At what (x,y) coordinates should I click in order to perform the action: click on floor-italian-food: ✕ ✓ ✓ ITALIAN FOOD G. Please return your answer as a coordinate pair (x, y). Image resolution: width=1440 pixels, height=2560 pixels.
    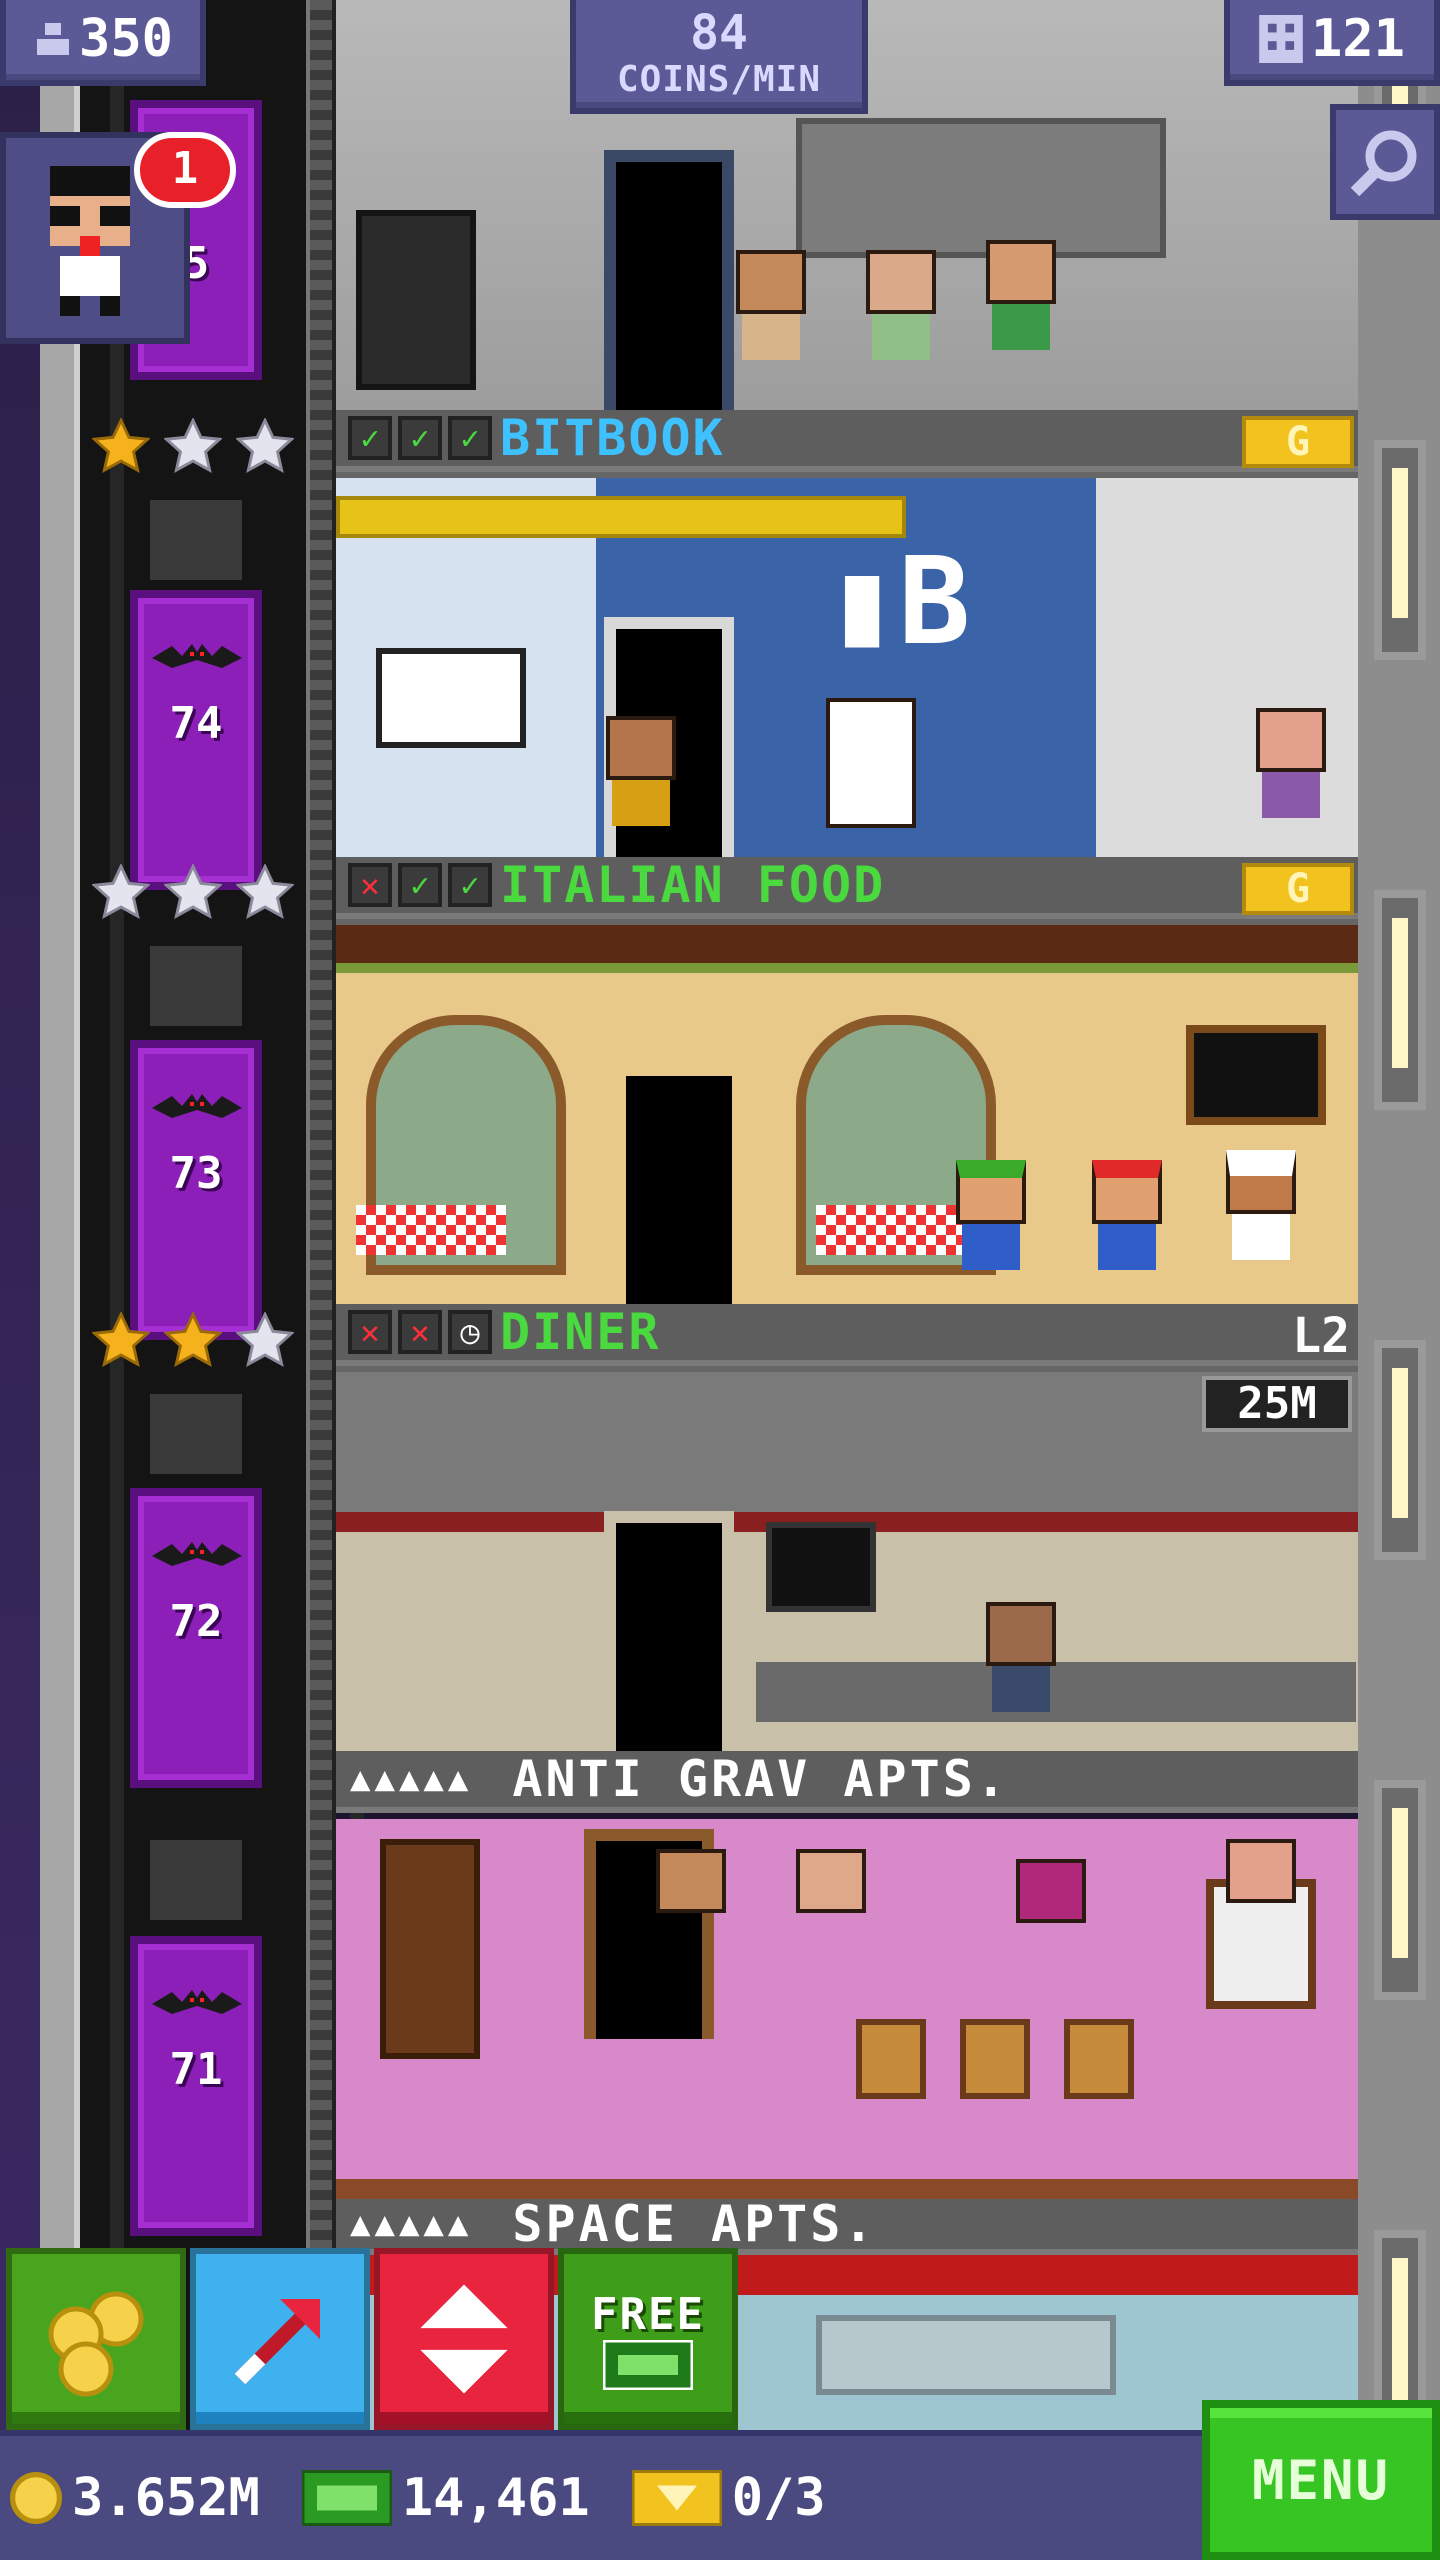
    Looking at the image, I should click on (847, 1080).